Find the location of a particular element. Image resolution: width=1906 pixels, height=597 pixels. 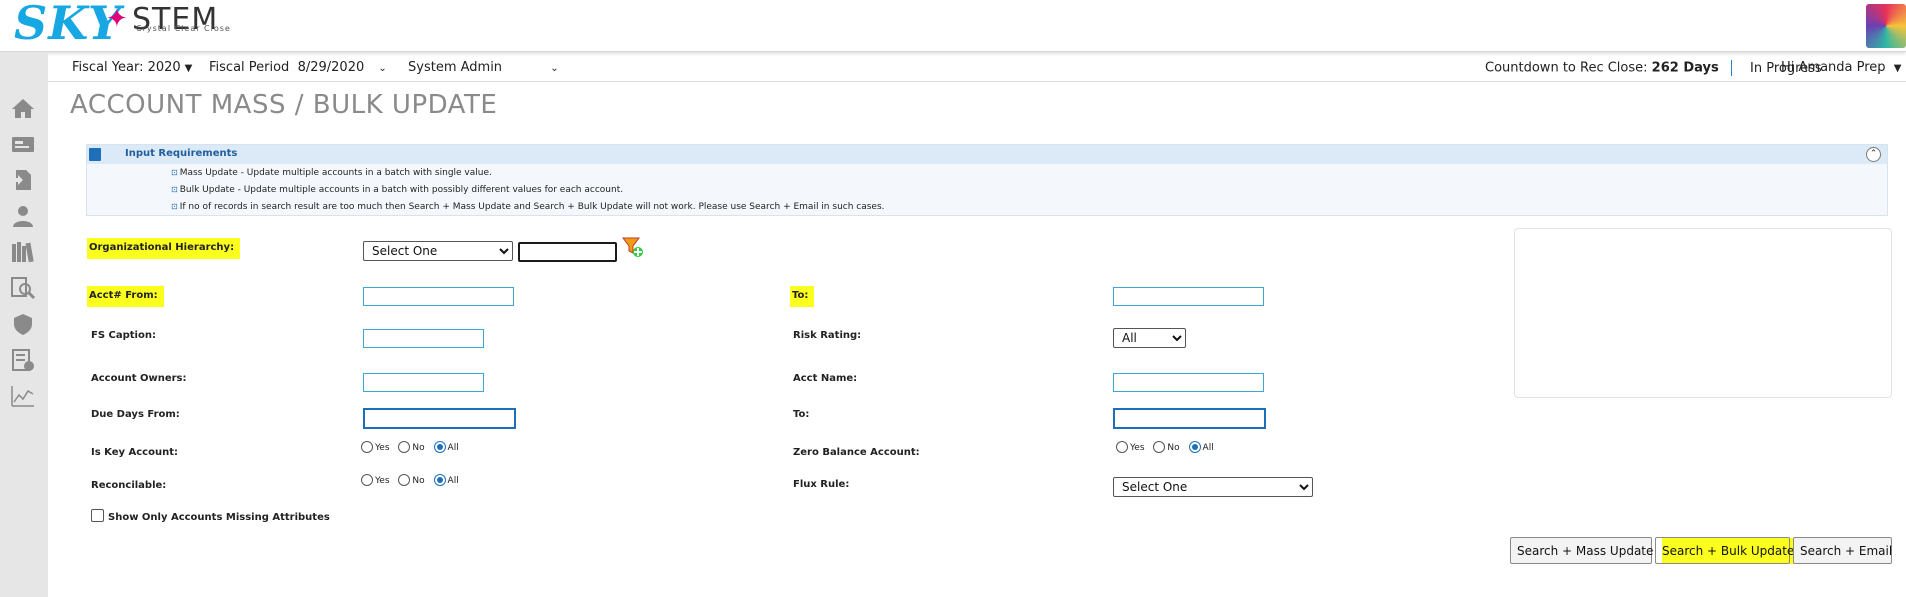

account-owners-input is located at coordinates (423, 382).